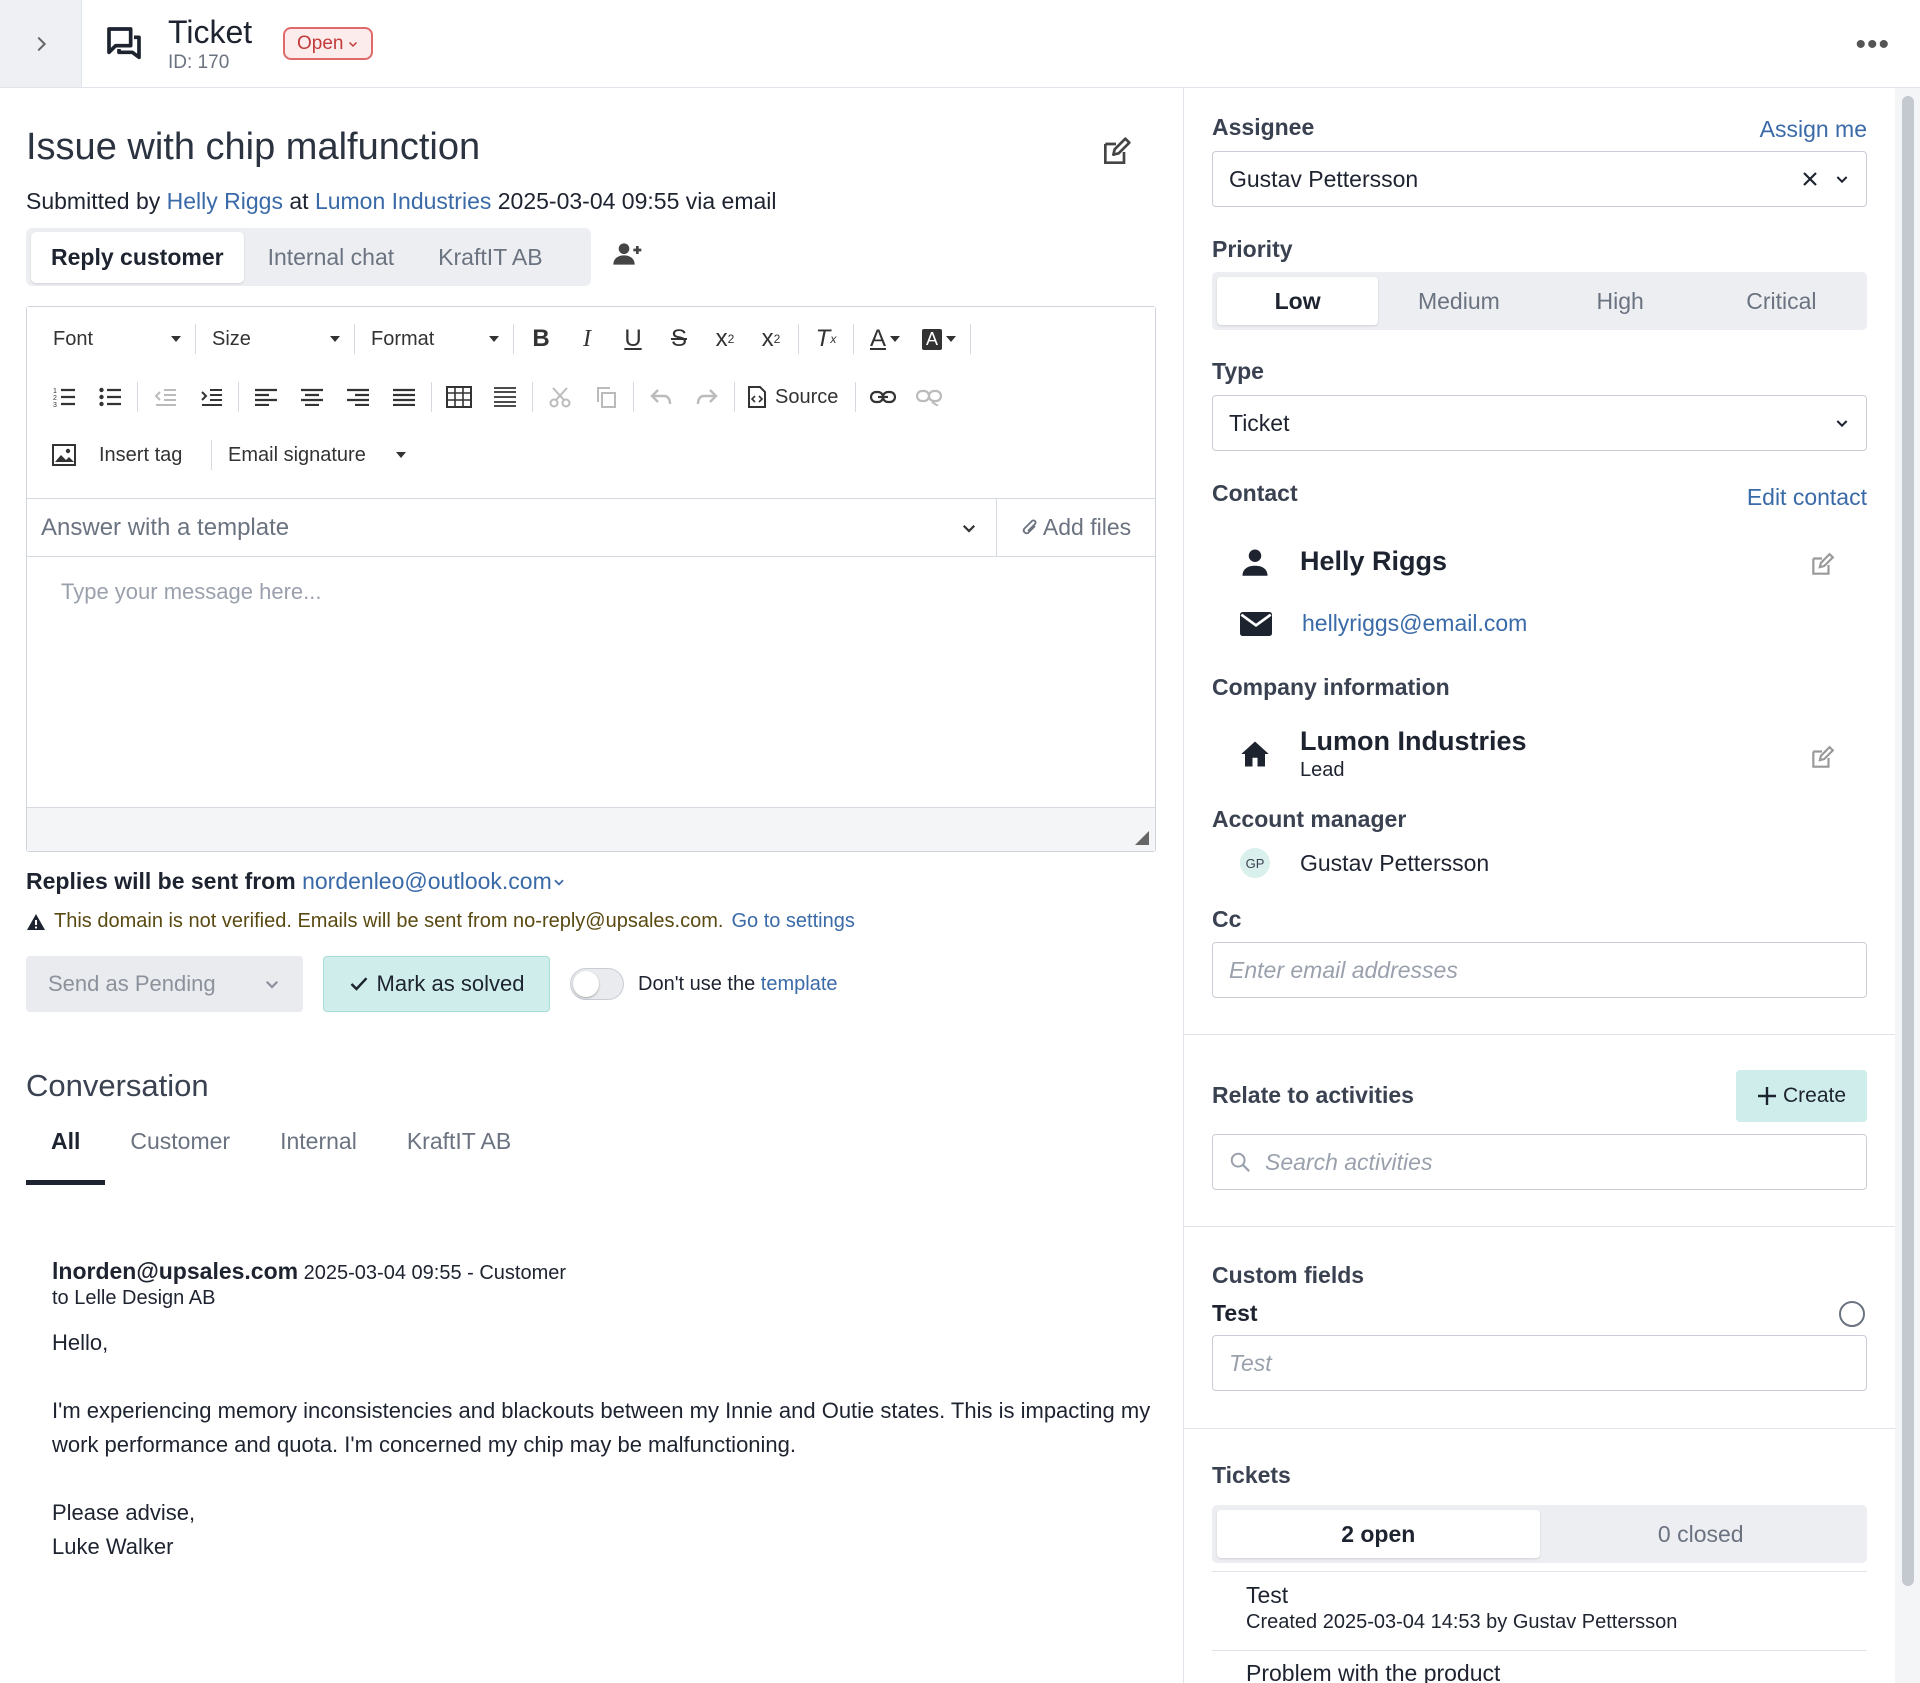 The height and width of the screenshot is (1683, 1920). I want to click on link-icon, so click(883, 397).